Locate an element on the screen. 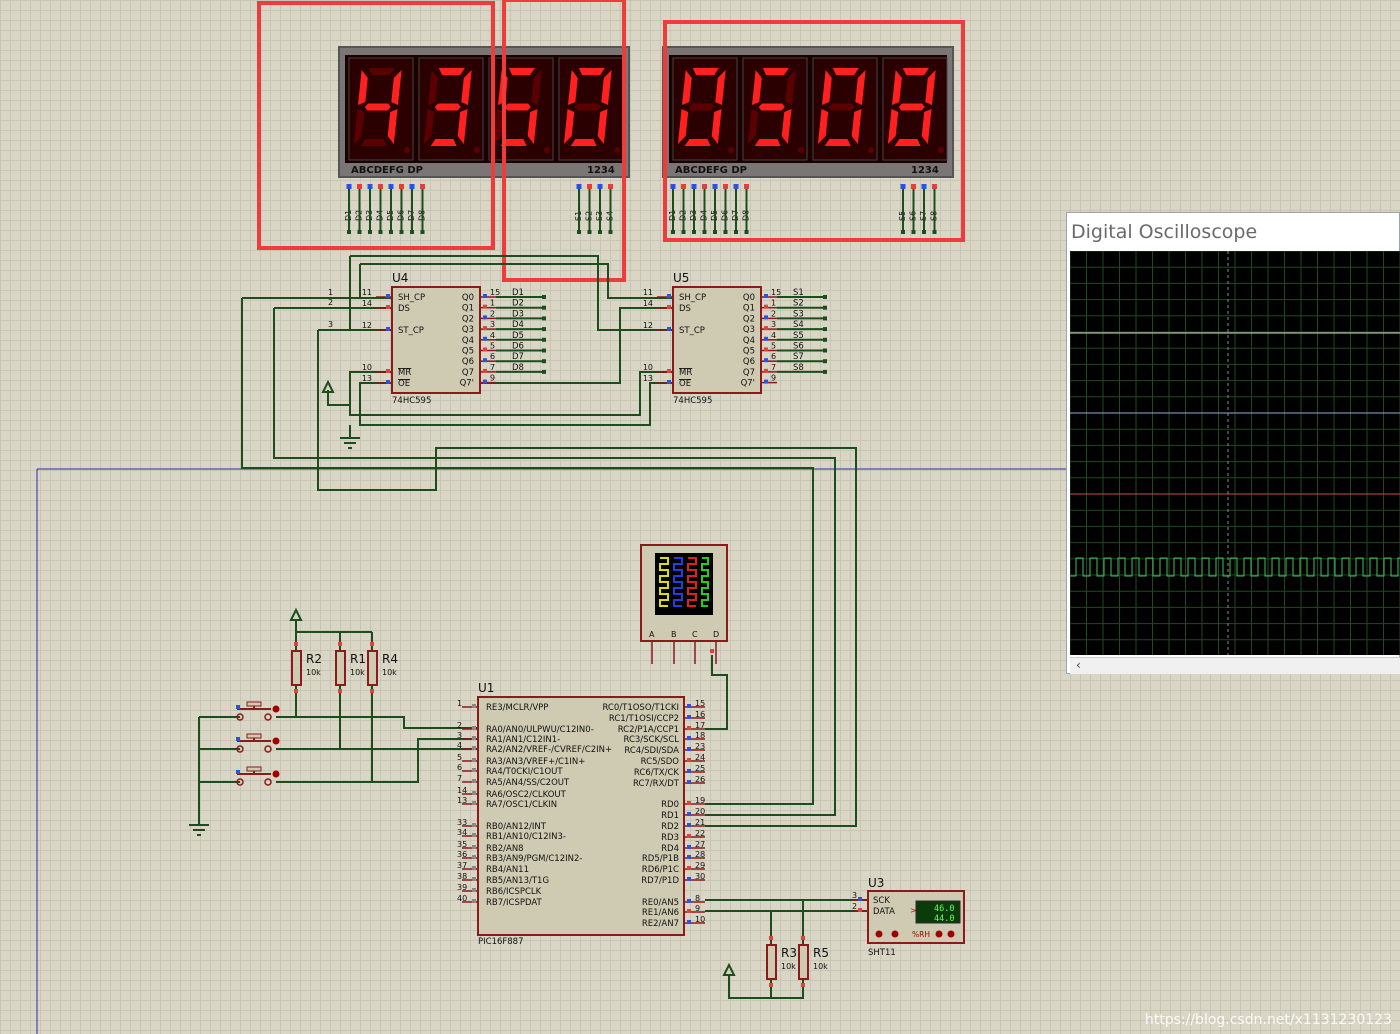  pin-name: RB5/AN13/T1G is located at coordinates (517, 881).